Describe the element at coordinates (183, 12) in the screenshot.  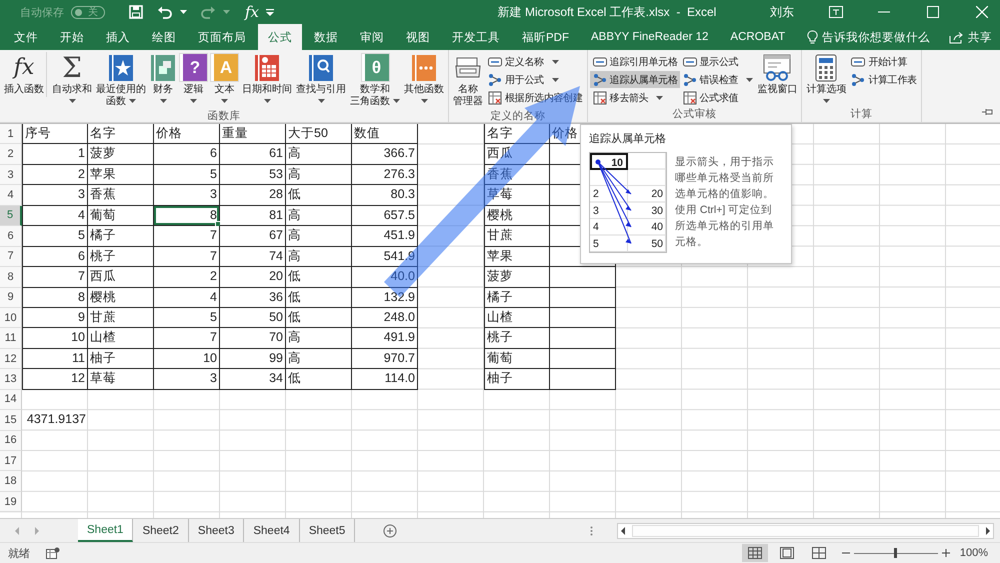
I see `caret-icon` at that location.